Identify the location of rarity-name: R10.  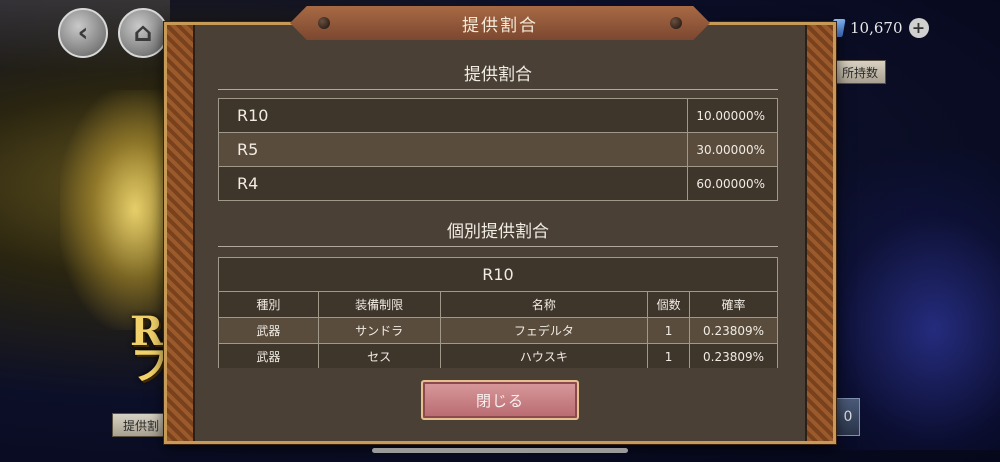
(453, 115).